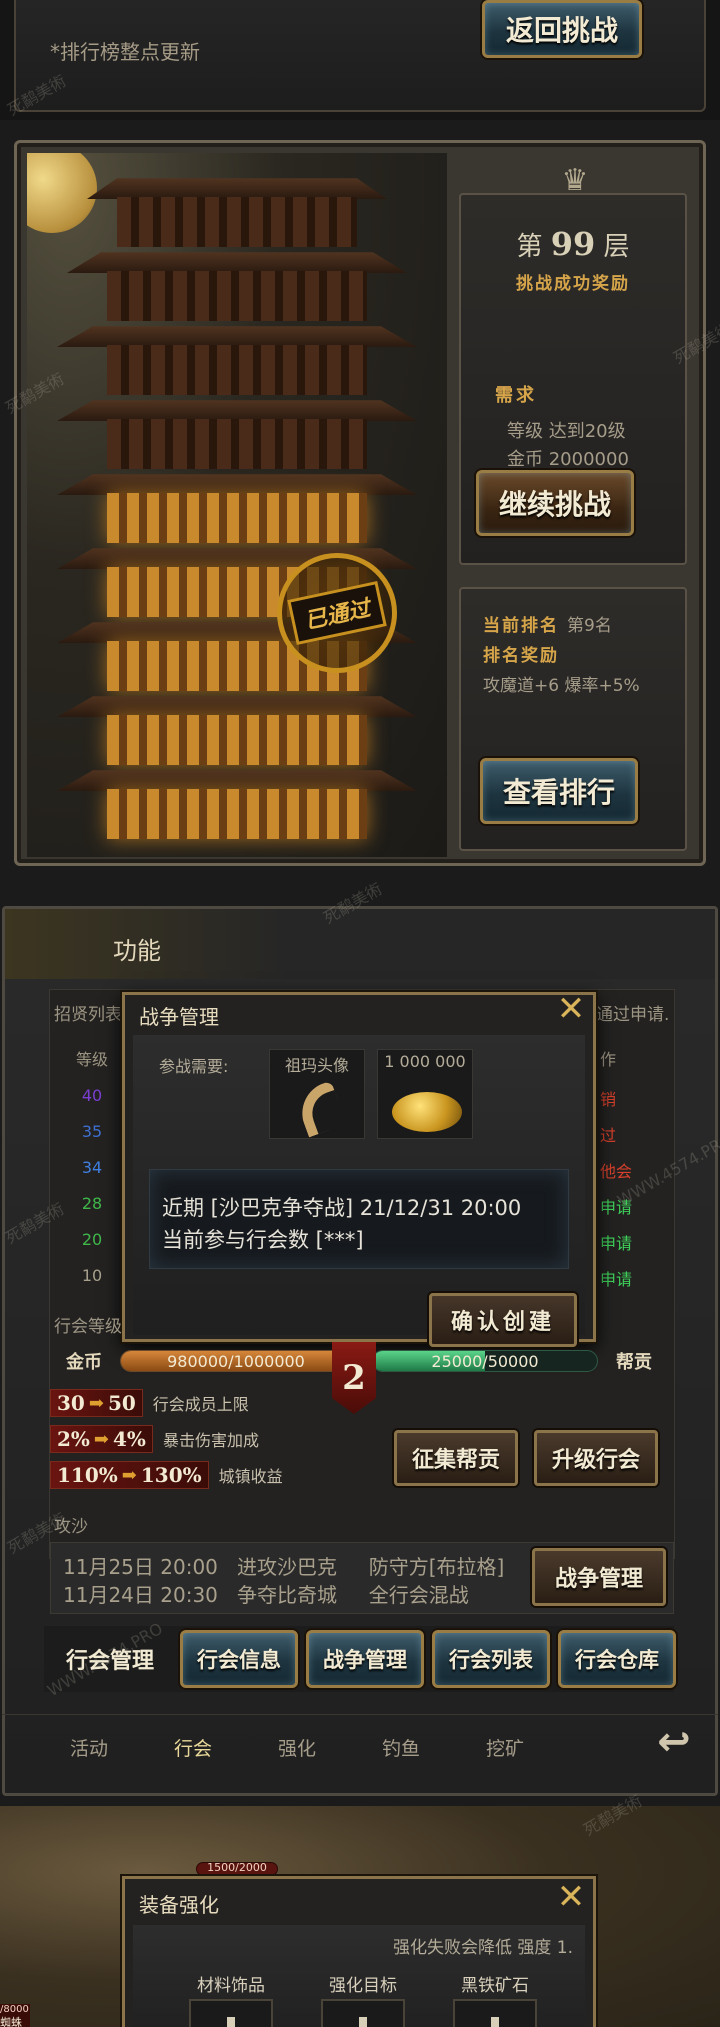 The height and width of the screenshot is (2027, 720). I want to click on hp-text: 1500/2000, so click(237, 1867).